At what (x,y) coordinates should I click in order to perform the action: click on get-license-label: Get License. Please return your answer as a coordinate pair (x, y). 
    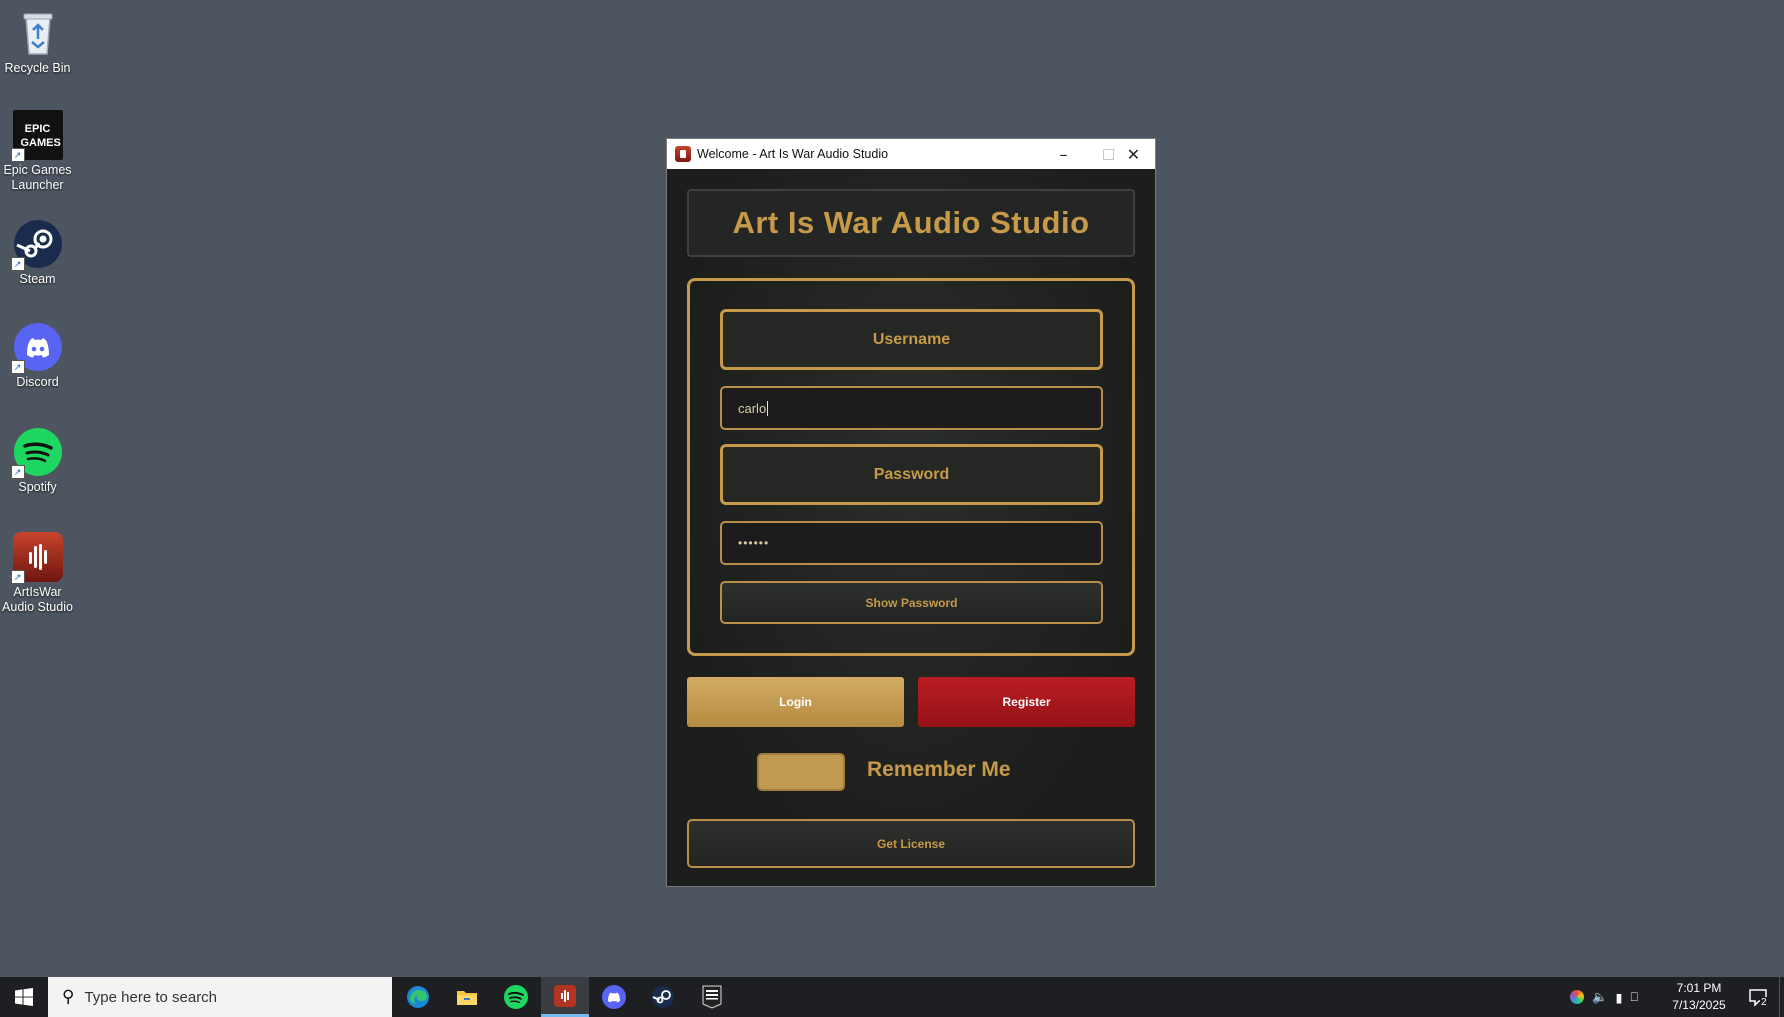
    Looking at the image, I should click on (911, 843).